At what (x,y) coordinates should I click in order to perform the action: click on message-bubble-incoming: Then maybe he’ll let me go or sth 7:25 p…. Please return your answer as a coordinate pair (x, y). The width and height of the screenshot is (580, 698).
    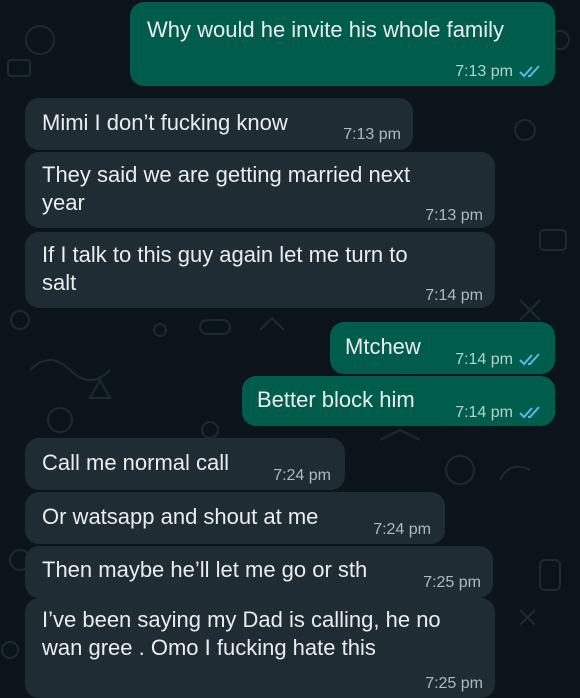
    Looking at the image, I should click on (259, 572).